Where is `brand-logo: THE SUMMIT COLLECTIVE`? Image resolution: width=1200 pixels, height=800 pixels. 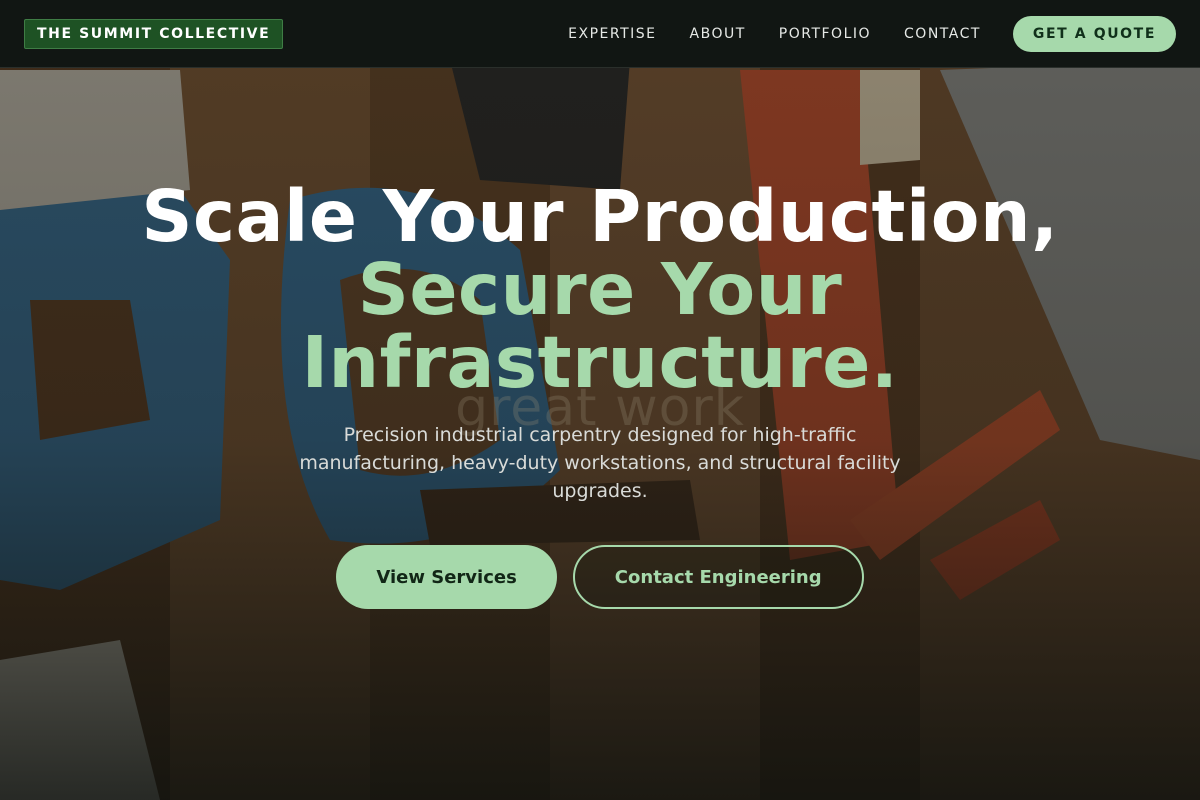 brand-logo: THE SUMMIT COLLECTIVE is located at coordinates (154, 33).